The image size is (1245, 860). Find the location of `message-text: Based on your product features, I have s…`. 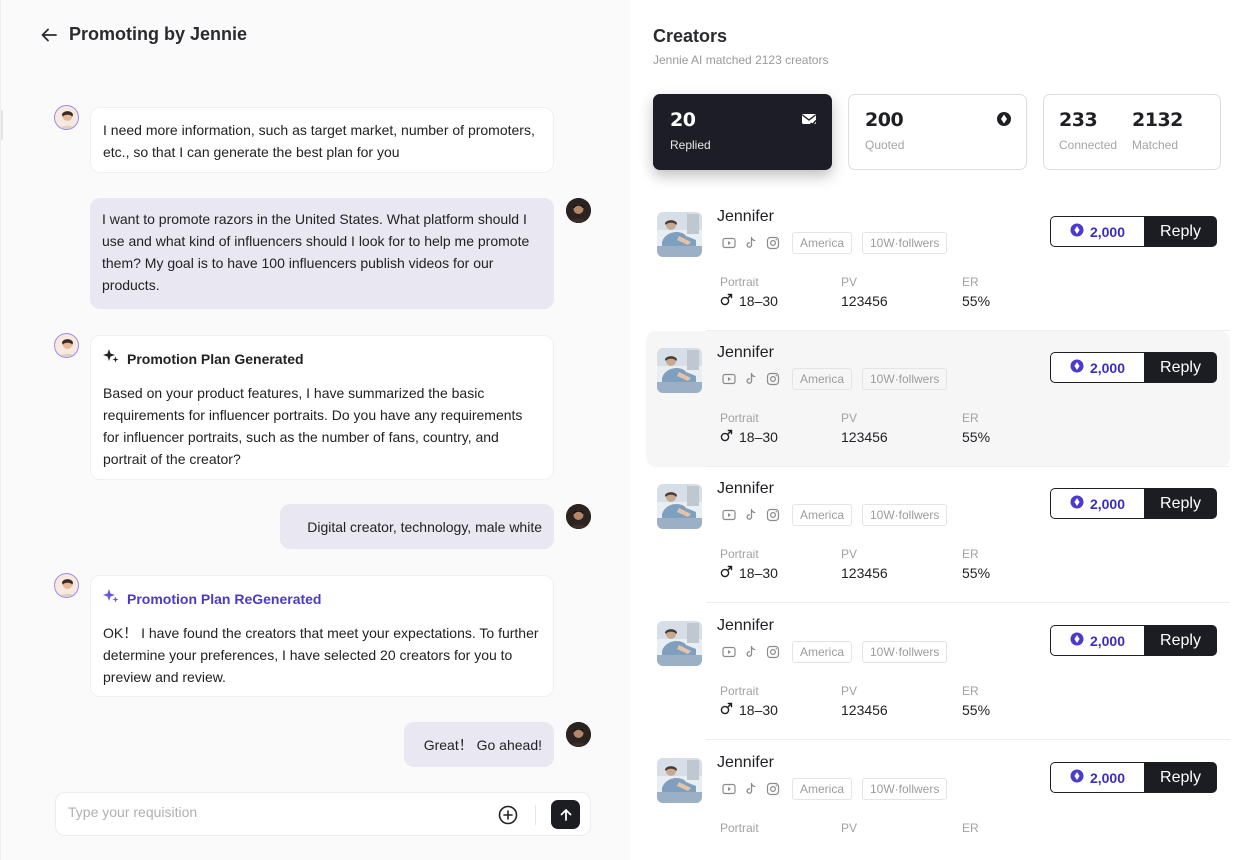

message-text: Based on your product features, I have s… is located at coordinates (313, 426).